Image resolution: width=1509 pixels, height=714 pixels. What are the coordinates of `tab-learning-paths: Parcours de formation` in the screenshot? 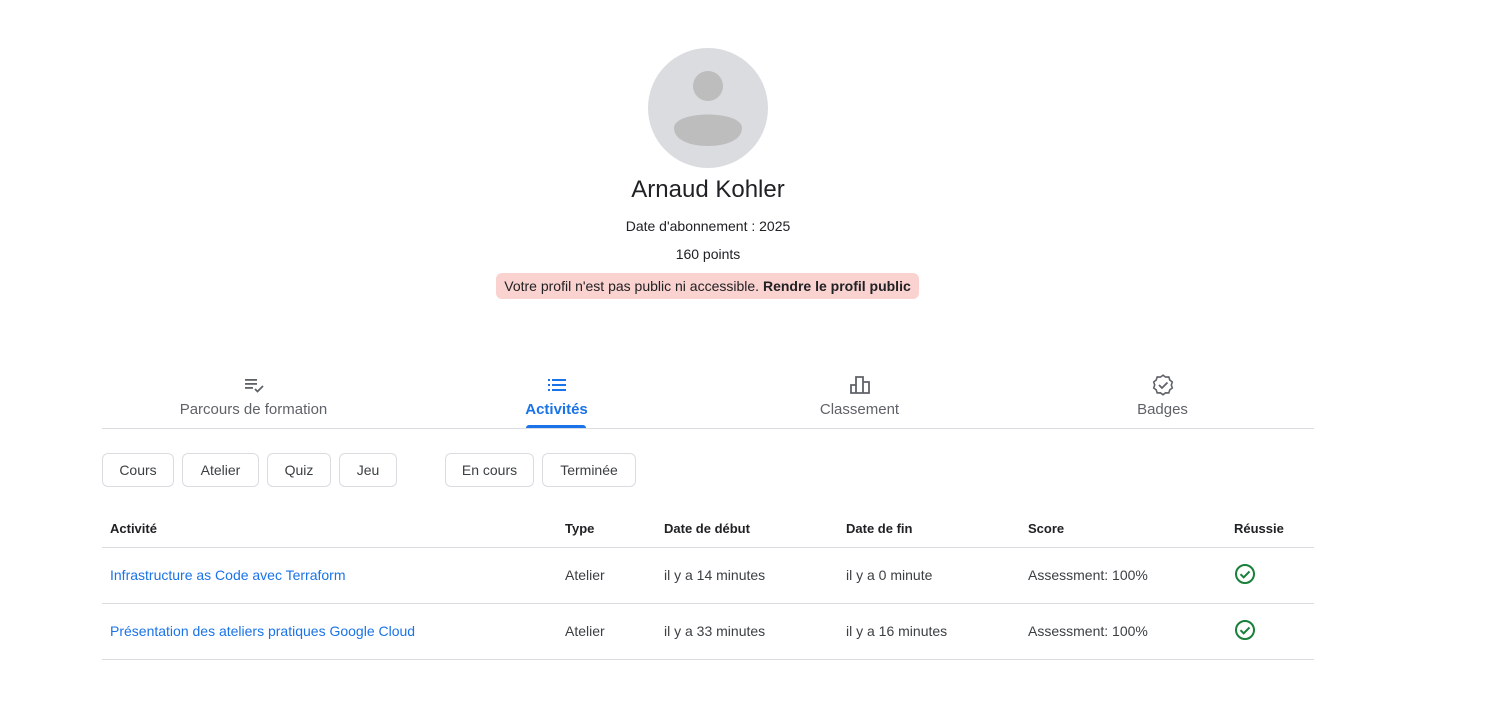 It's located at (253, 397).